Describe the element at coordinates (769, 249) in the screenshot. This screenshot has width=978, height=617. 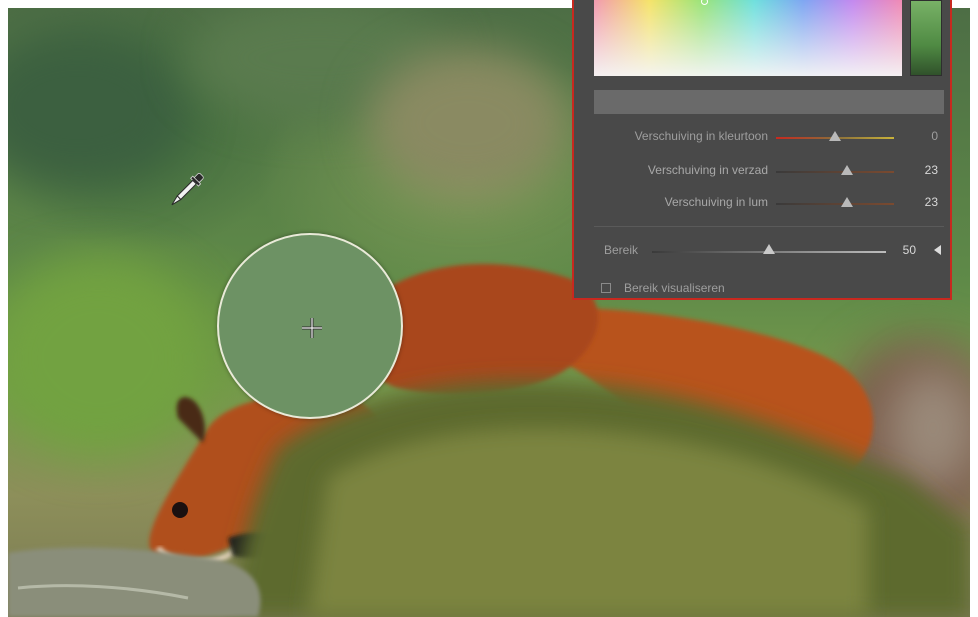
I see `range-handle` at that location.